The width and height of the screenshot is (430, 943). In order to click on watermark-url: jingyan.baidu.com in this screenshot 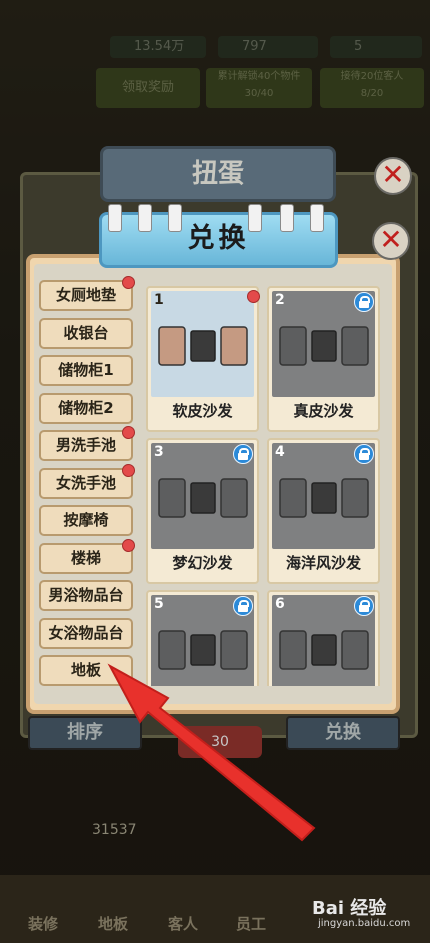, I will do `click(364, 923)`.